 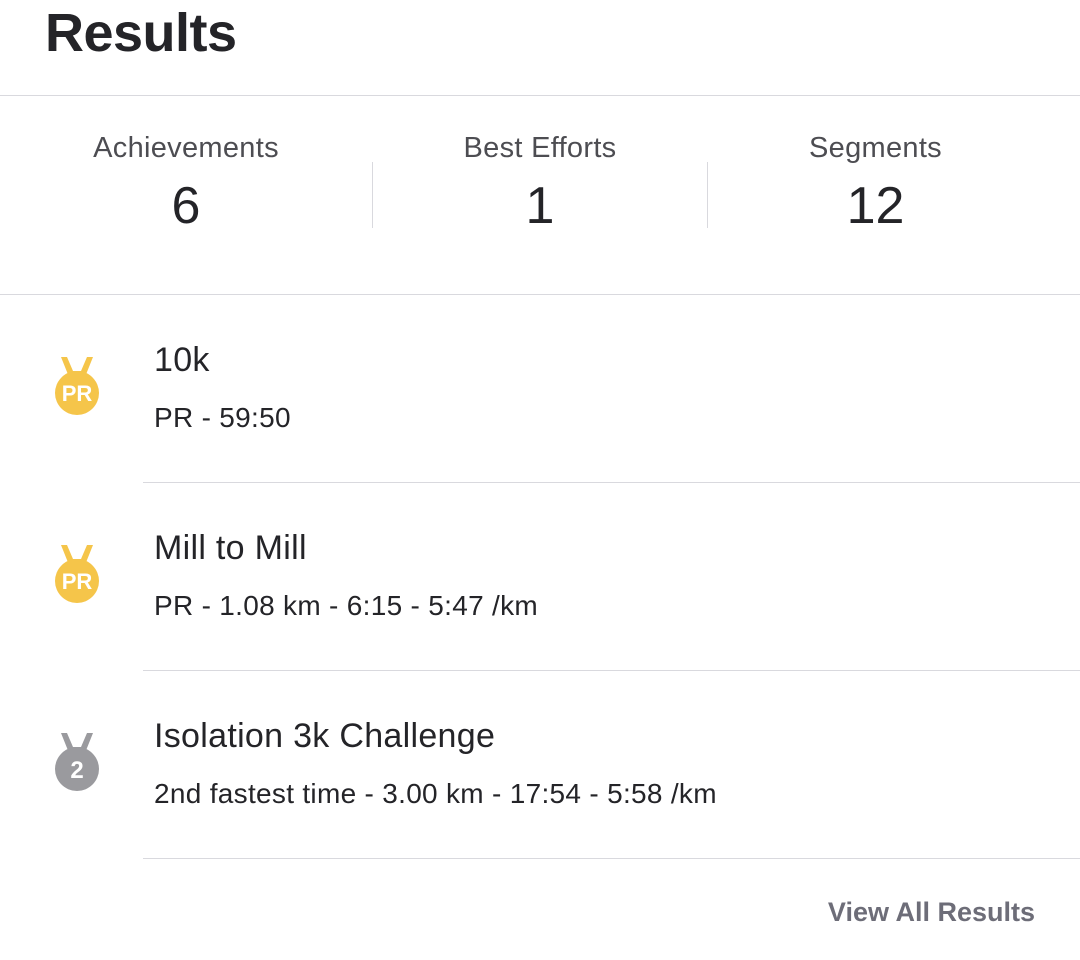 I want to click on stat-label: Segments, so click(x=875, y=148).